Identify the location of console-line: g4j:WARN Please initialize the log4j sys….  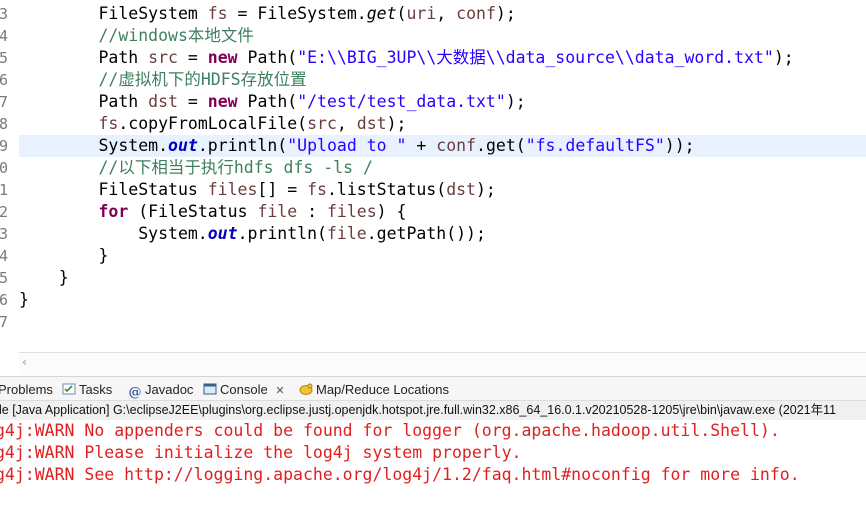
(261, 452).